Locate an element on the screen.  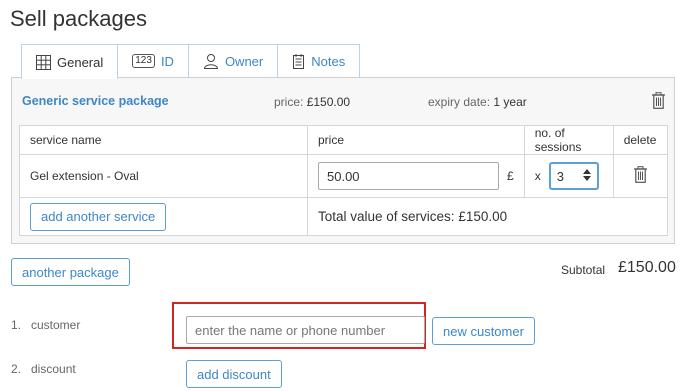
table-row: Gel extension - Oval £ x 3 is located at coordinates (344, 176).